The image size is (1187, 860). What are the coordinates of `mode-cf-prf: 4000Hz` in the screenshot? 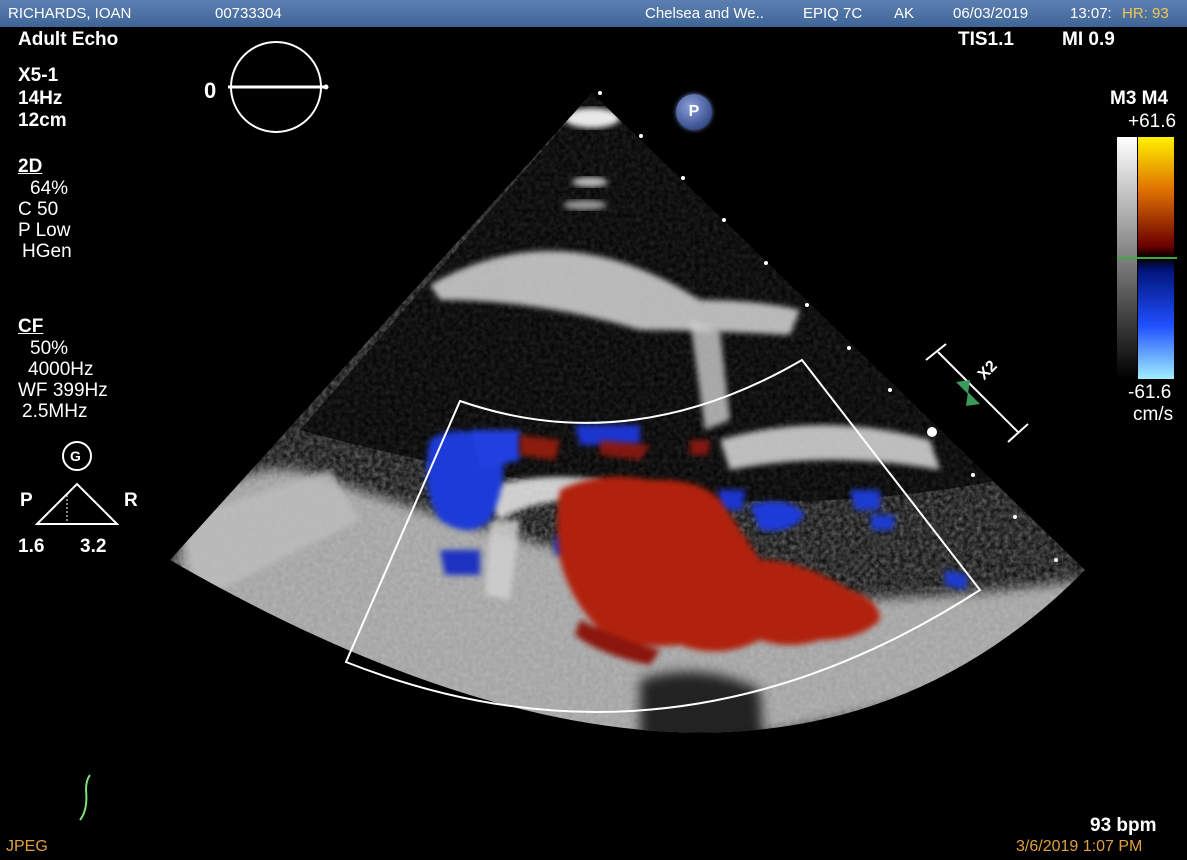 It's located at (61, 369).